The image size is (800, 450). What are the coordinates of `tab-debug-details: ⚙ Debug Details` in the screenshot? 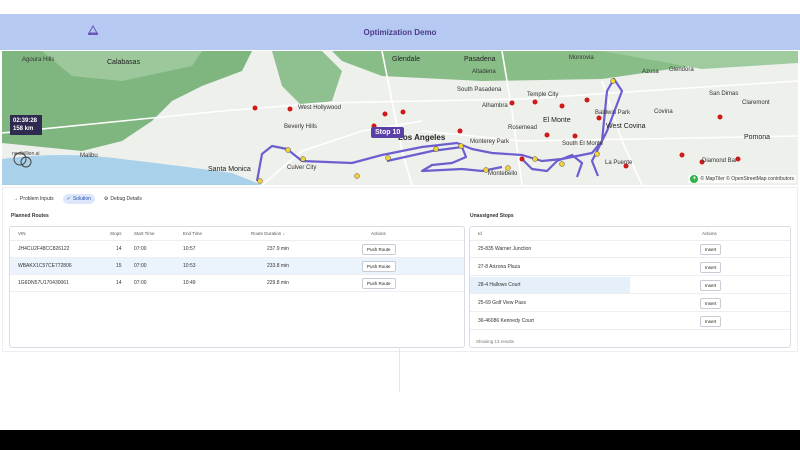 It's located at (123, 199).